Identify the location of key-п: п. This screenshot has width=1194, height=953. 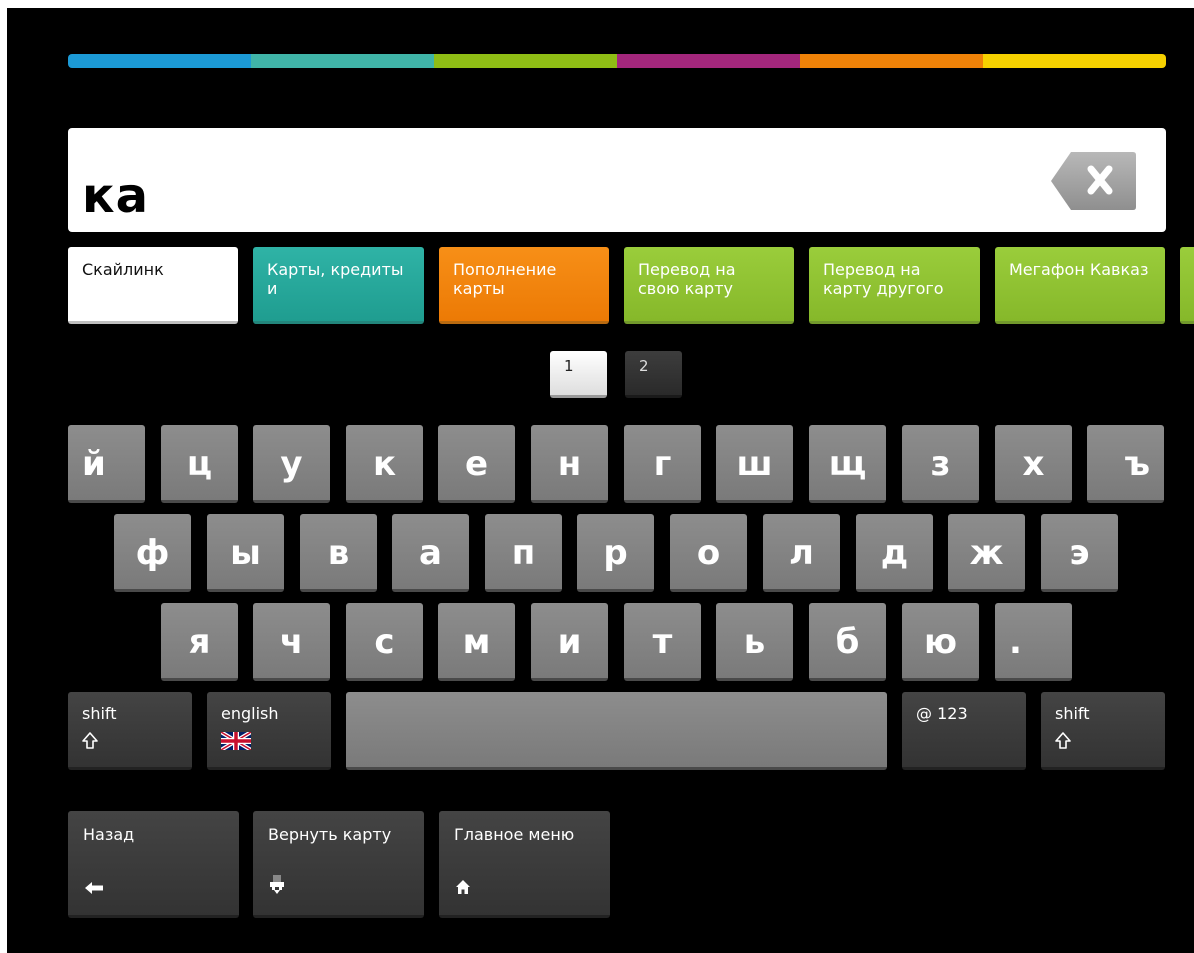
(523, 553).